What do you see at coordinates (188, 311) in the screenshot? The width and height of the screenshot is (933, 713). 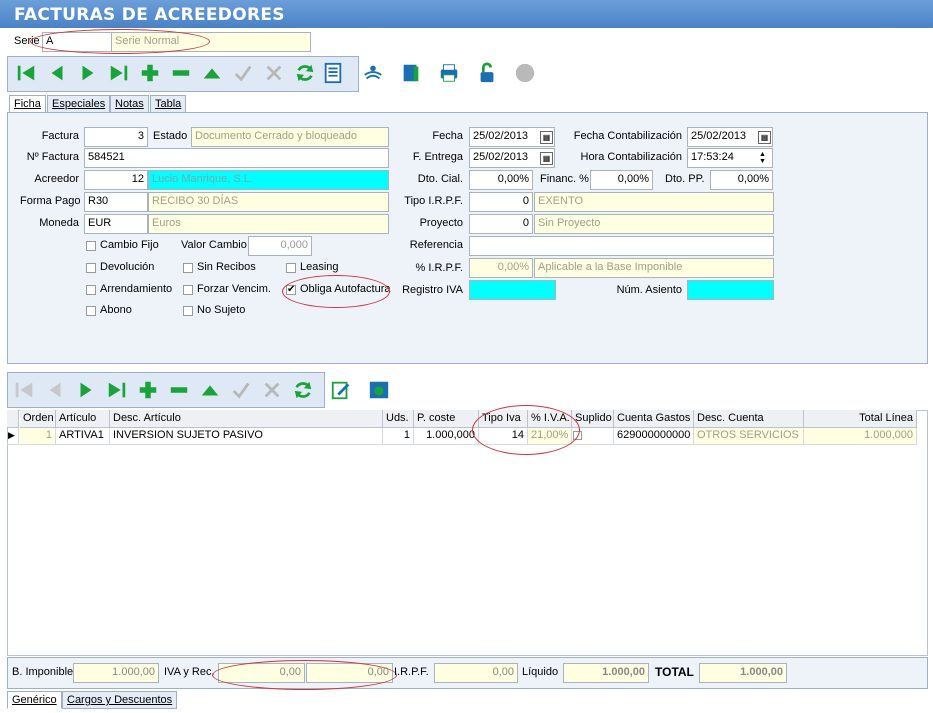 I see `no-sujeto-checkbox` at bounding box center [188, 311].